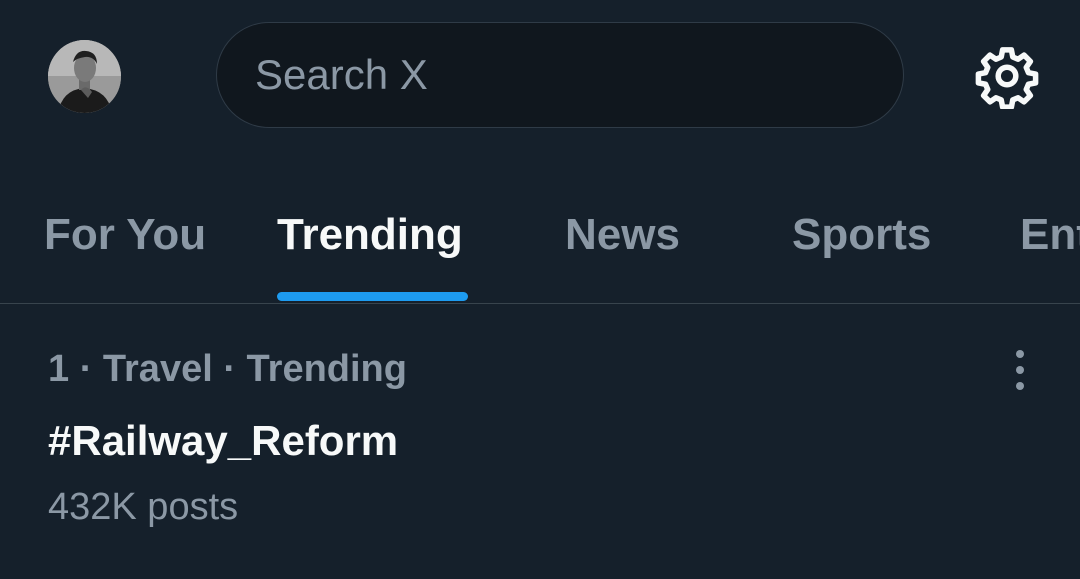 This screenshot has width=1080, height=579. I want to click on profile-avatar, so click(84, 76).